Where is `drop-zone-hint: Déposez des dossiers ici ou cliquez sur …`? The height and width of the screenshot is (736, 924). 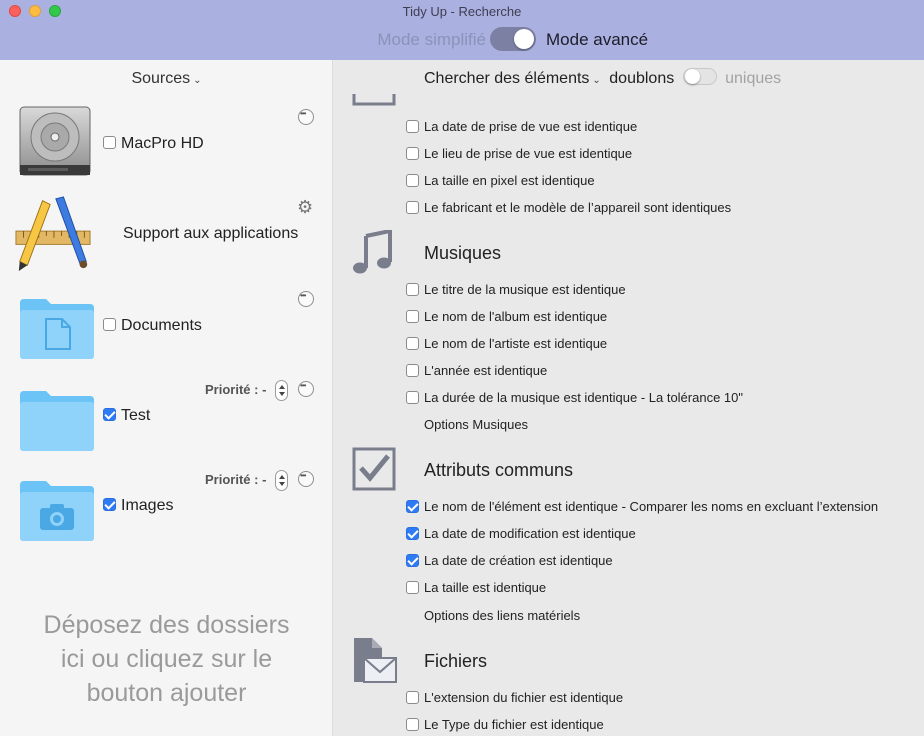
drop-zone-hint: Déposez des dossiers ici ou cliquez sur … is located at coordinates (166, 659).